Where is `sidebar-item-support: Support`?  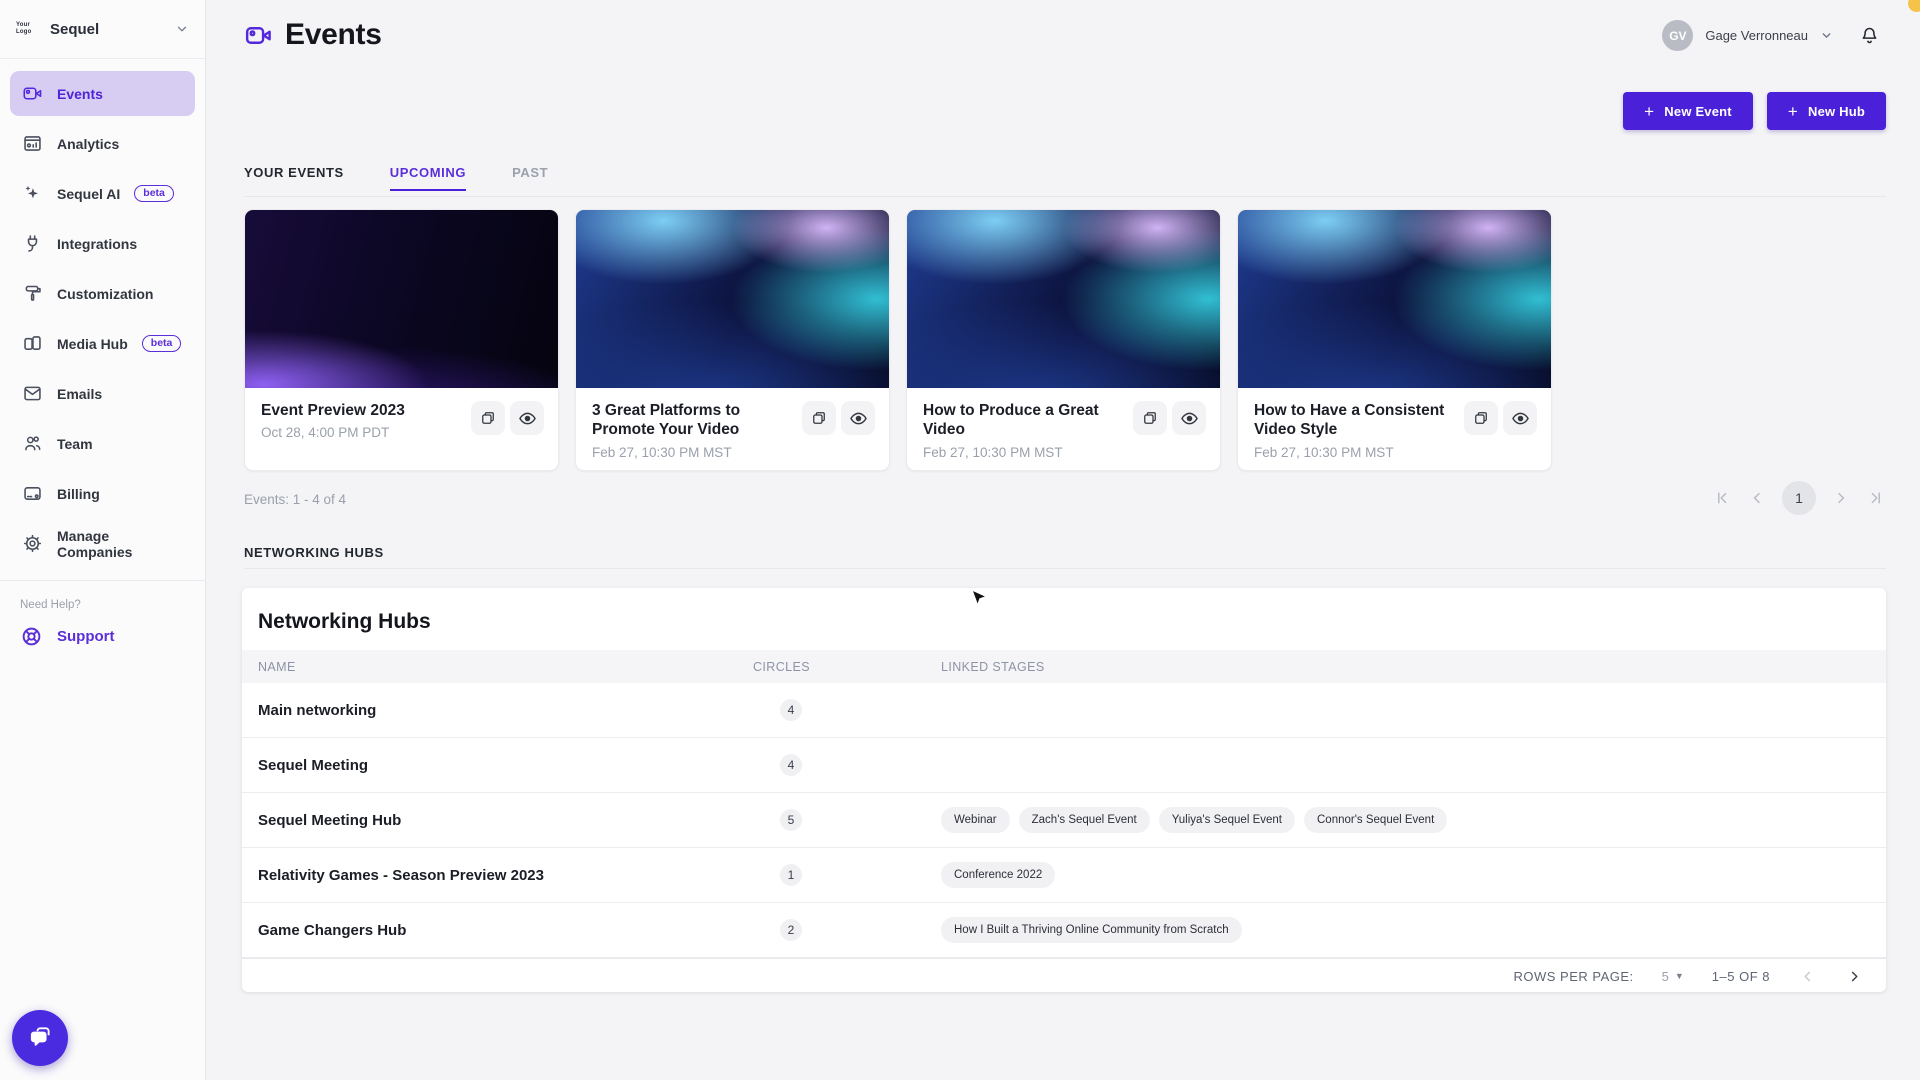 sidebar-item-support: Support is located at coordinates (102, 632).